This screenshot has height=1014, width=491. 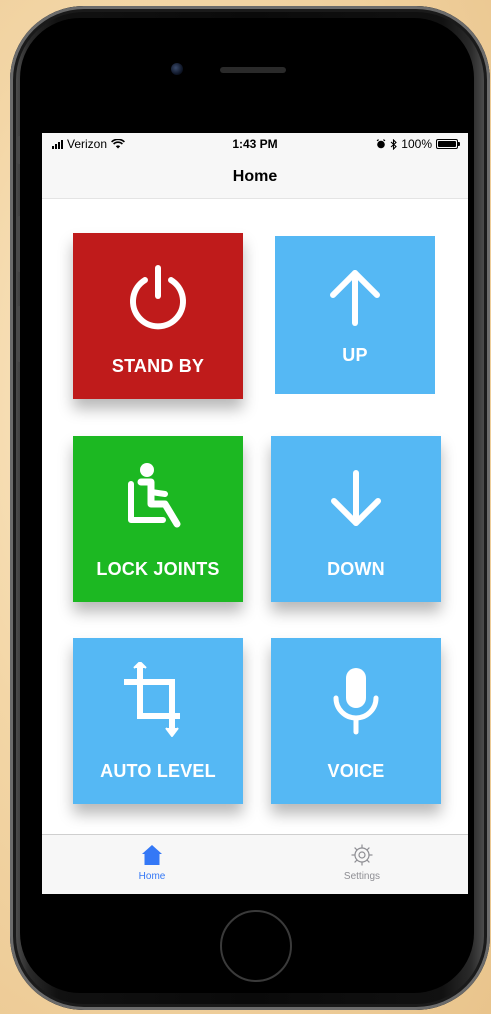 What do you see at coordinates (356, 569) in the screenshot?
I see `tile-label: DOWN` at bounding box center [356, 569].